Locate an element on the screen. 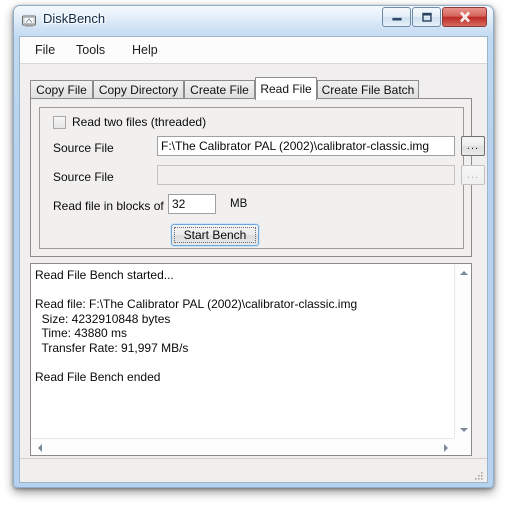 Image resolution: width=511 pixels, height=507 pixels. close-button is located at coordinates (464, 17).